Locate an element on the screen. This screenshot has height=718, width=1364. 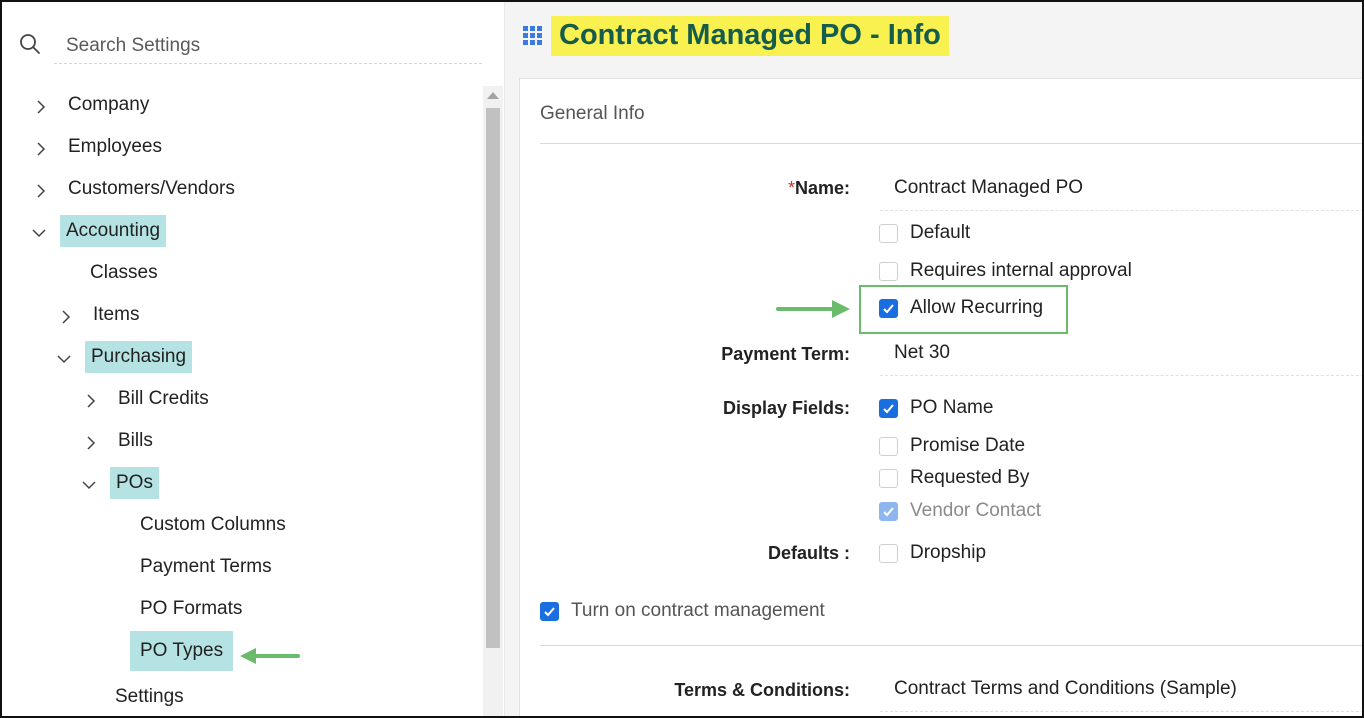
scroll-up-icon is located at coordinates (493, 95).